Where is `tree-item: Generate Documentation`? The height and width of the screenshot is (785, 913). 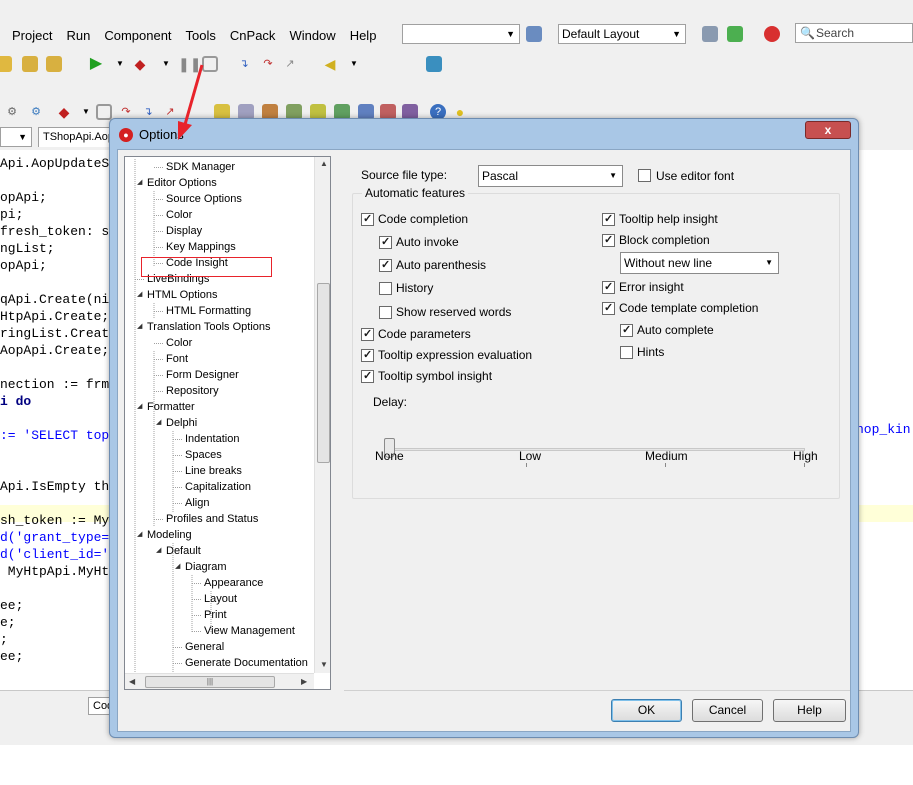
tree-item: Generate Documentation is located at coordinates (246, 663).